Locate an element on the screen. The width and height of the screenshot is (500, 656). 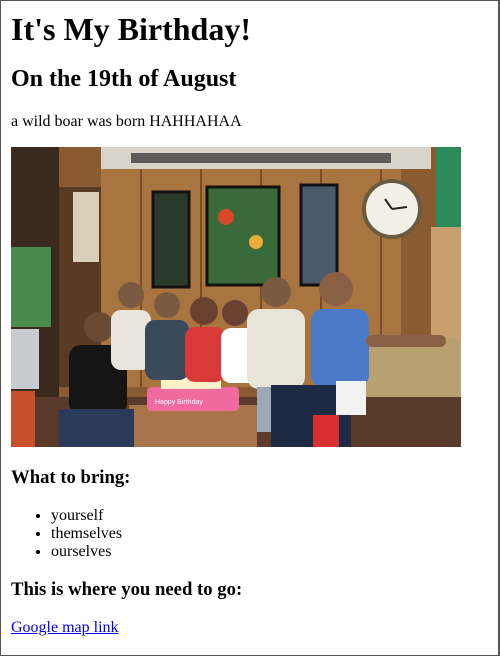
photo-left-appliance is located at coordinates (25, 359).